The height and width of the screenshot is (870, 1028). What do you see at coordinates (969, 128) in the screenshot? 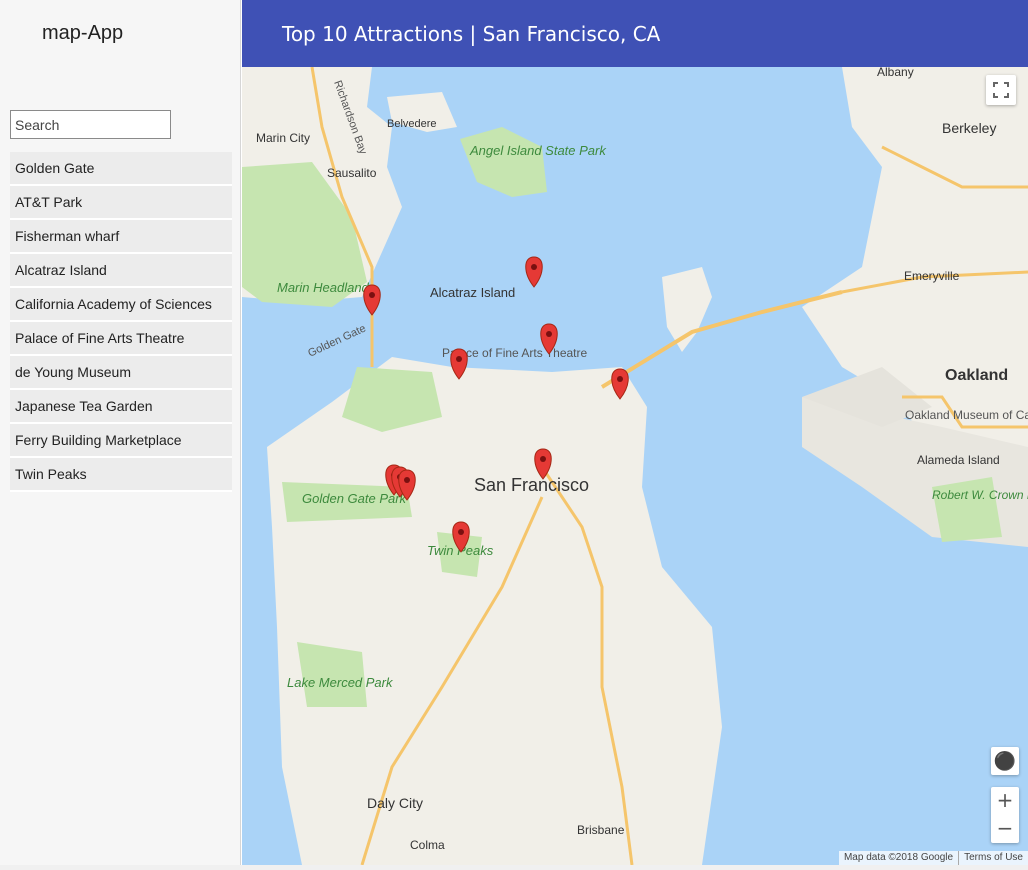
I see `label-berkeley: Berkeley` at bounding box center [969, 128].